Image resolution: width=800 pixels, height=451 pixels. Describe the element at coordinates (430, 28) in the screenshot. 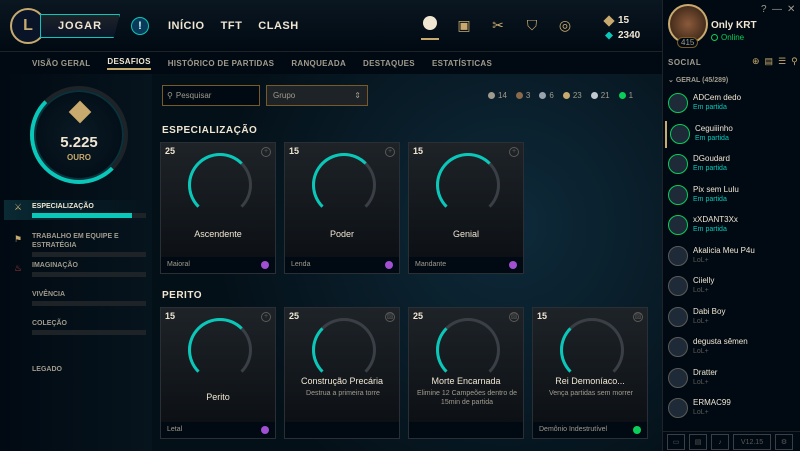

I see `profile-icon` at that location.